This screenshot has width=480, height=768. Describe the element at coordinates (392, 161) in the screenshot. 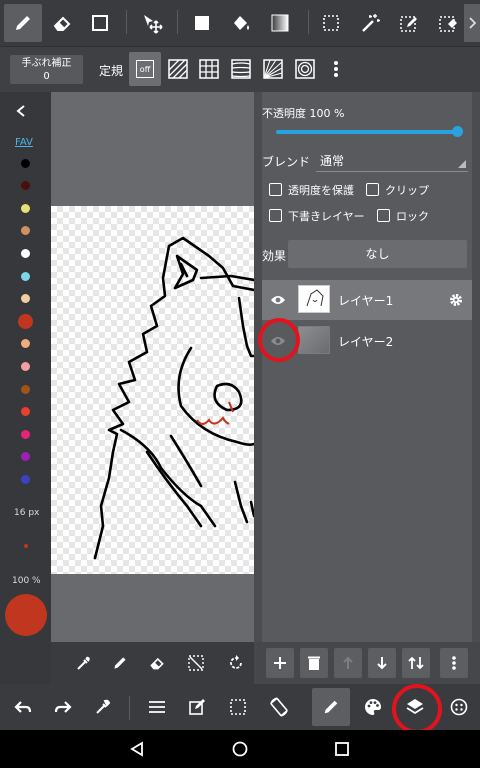

I see `blend-mode-select: 通常` at that location.